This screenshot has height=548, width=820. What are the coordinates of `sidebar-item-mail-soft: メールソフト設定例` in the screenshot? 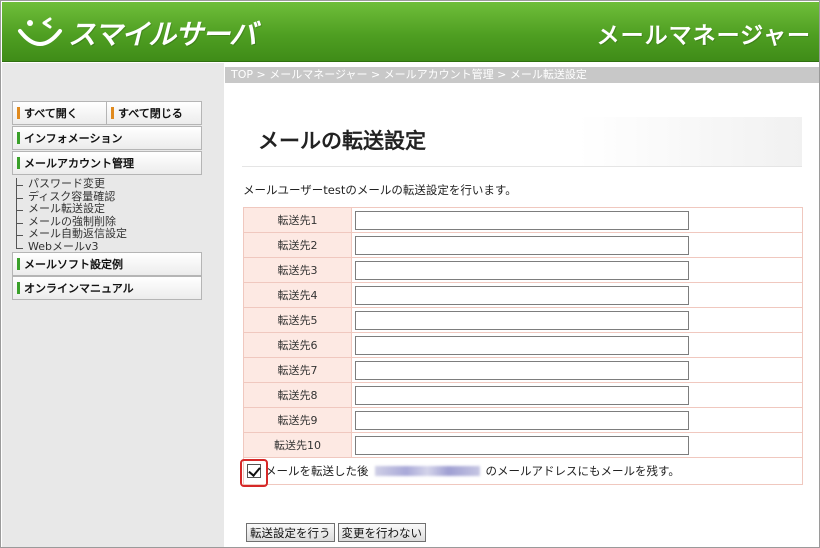 It's located at (107, 264).